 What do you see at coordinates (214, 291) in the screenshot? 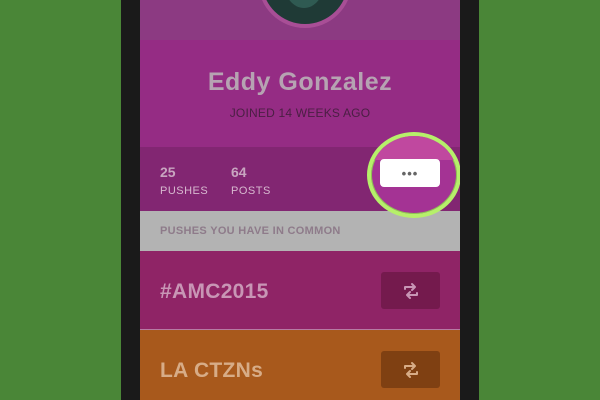
I see `push-title: #AMC2015` at bounding box center [214, 291].